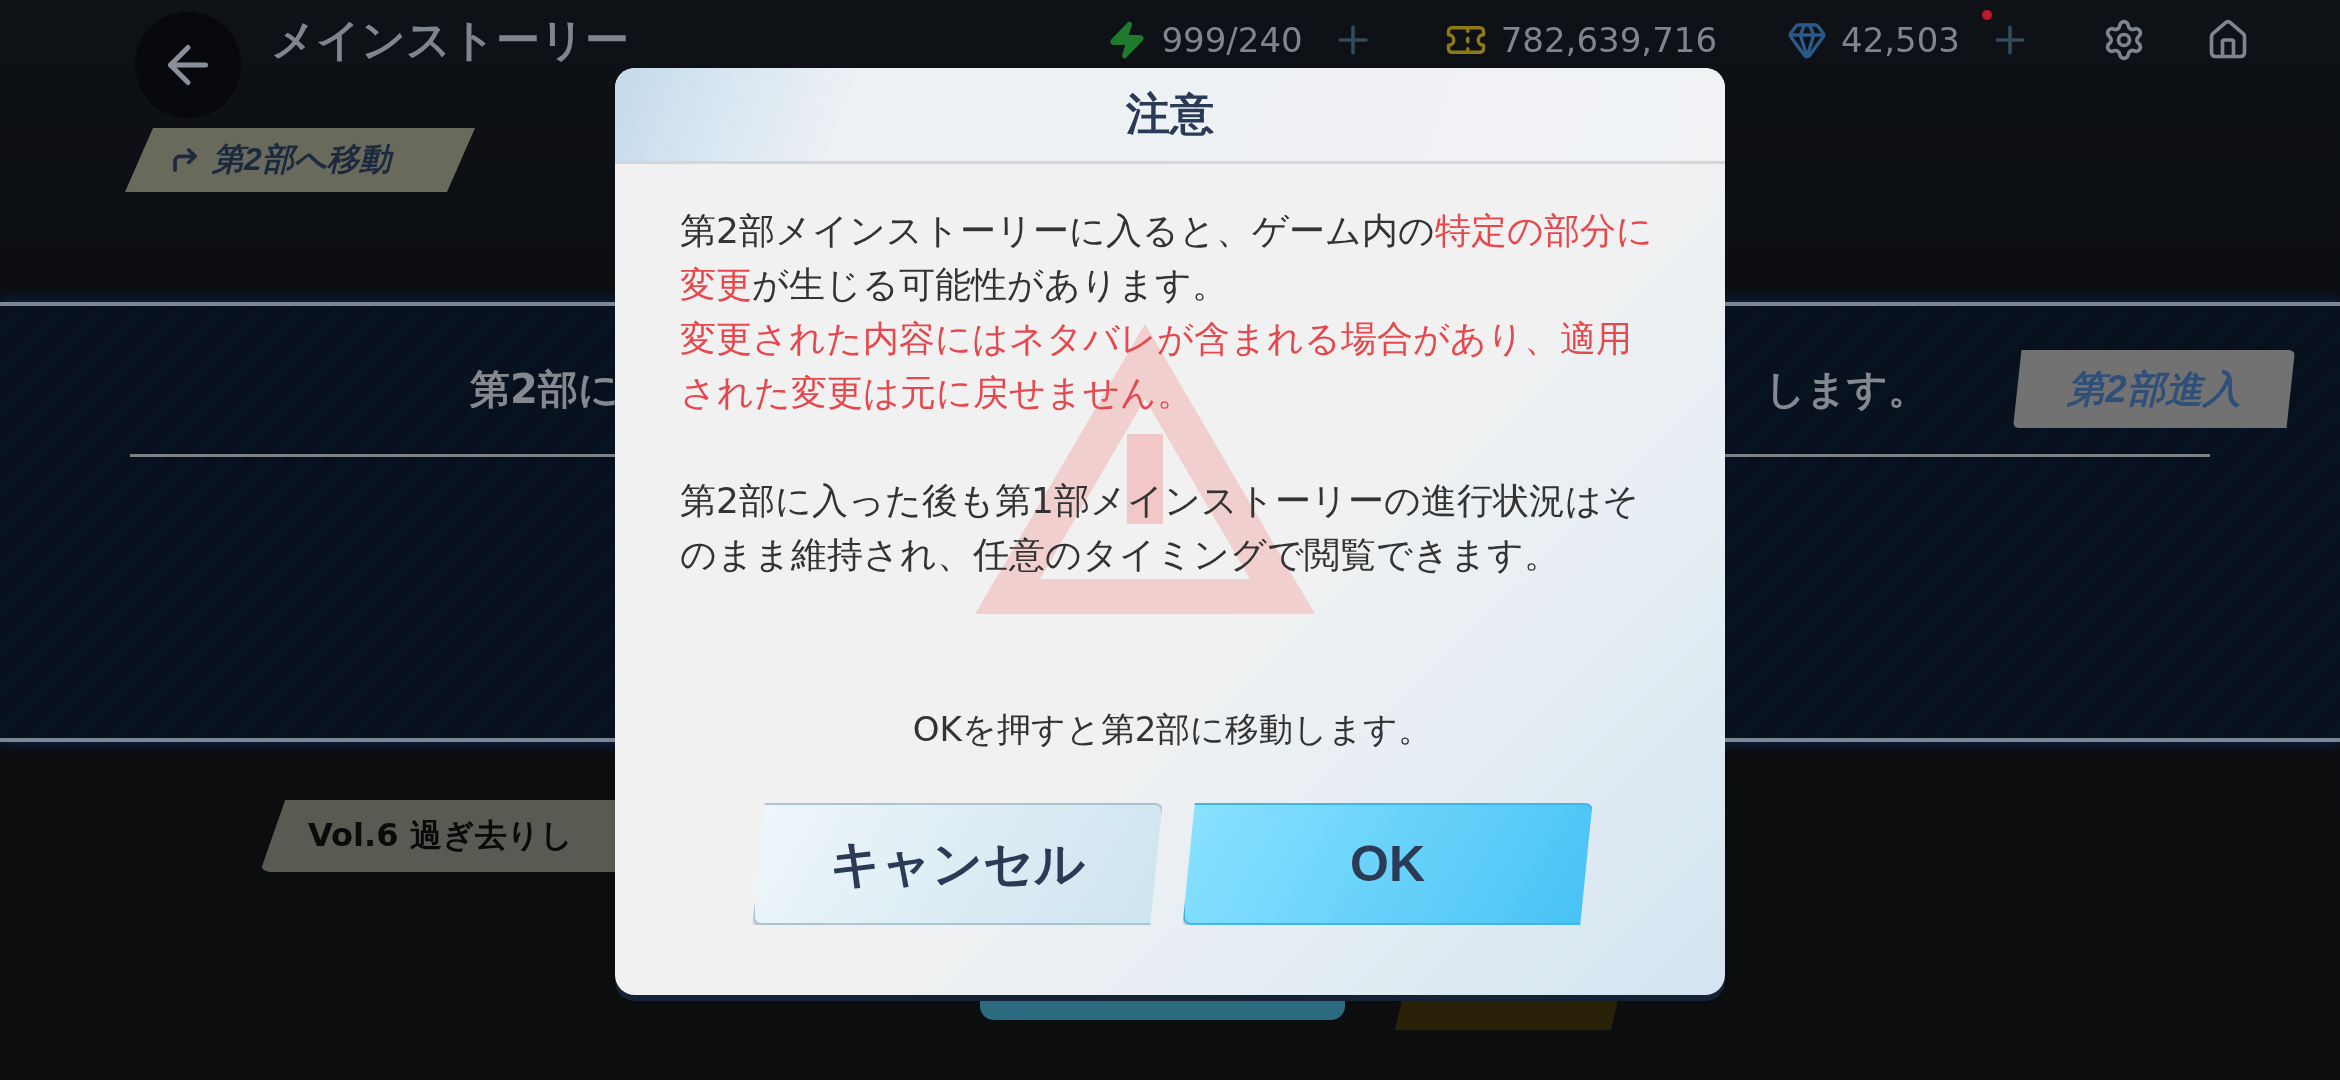 The width and height of the screenshot is (2340, 1080). What do you see at coordinates (1609, 40) in the screenshot?
I see `resource-count: 782,639,716` at bounding box center [1609, 40].